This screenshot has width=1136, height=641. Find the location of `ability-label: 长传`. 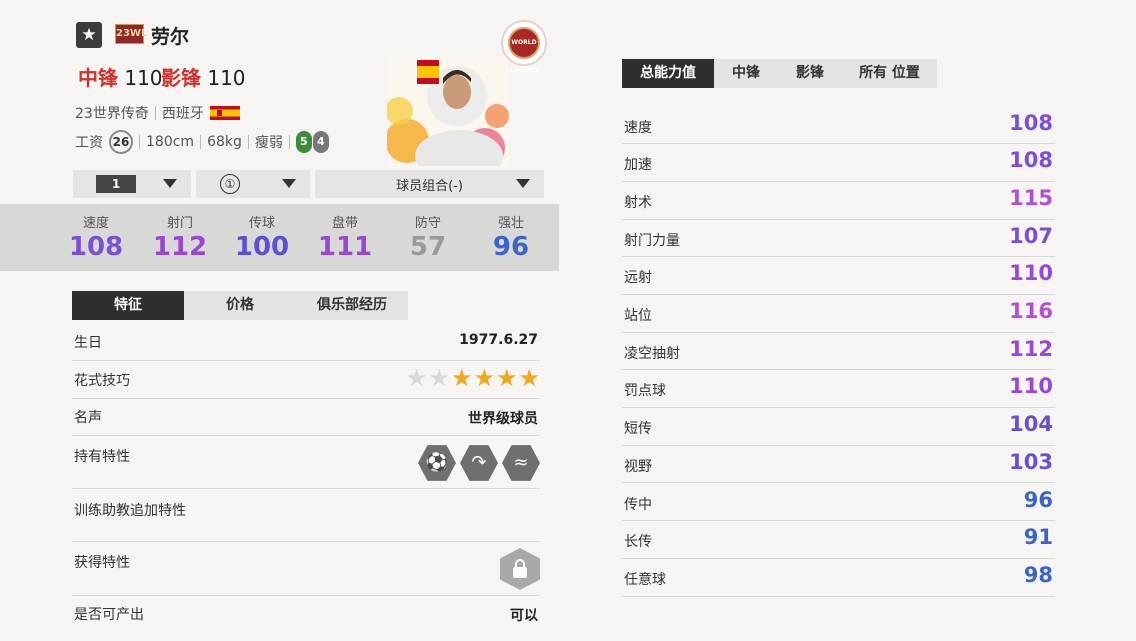

ability-label: 长传 is located at coordinates (638, 542).